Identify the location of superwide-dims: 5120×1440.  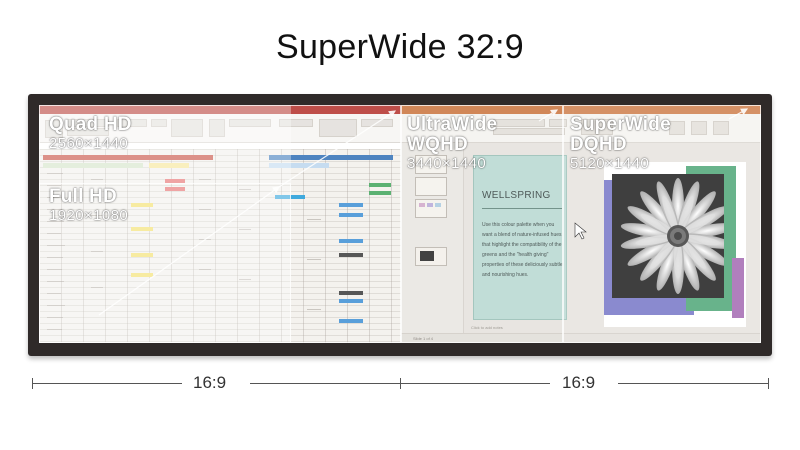
(610, 163).